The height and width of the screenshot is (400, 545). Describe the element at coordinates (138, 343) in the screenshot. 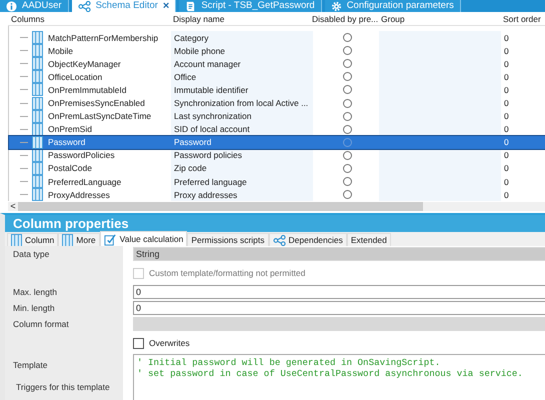

I see `checkbox` at that location.